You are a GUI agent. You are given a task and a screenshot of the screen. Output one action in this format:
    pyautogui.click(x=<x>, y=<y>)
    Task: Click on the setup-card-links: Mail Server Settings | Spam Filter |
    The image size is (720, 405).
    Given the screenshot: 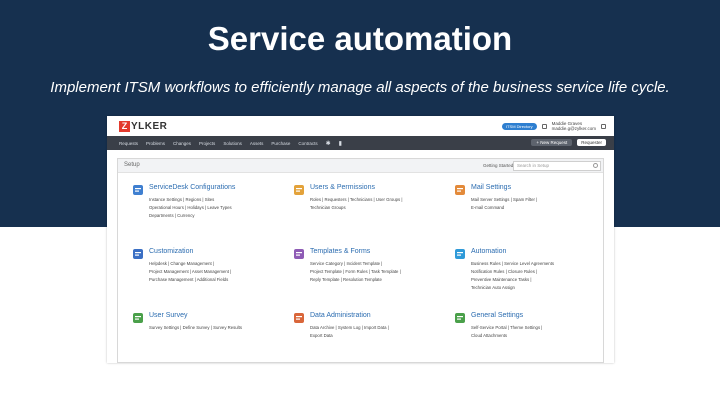 What is the action you would take?
    pyautogui.click(x=504, y=199)
    